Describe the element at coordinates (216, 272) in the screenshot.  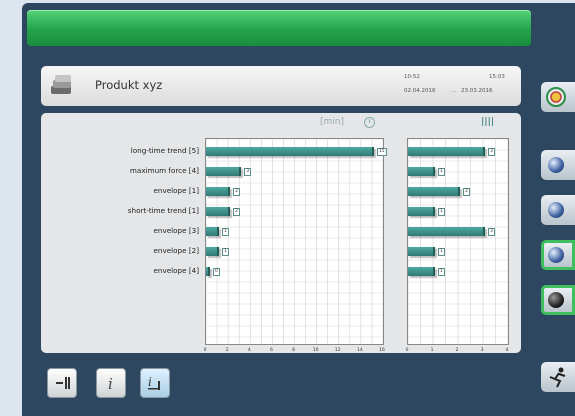
I see `bar-value-label: 0` at that location.